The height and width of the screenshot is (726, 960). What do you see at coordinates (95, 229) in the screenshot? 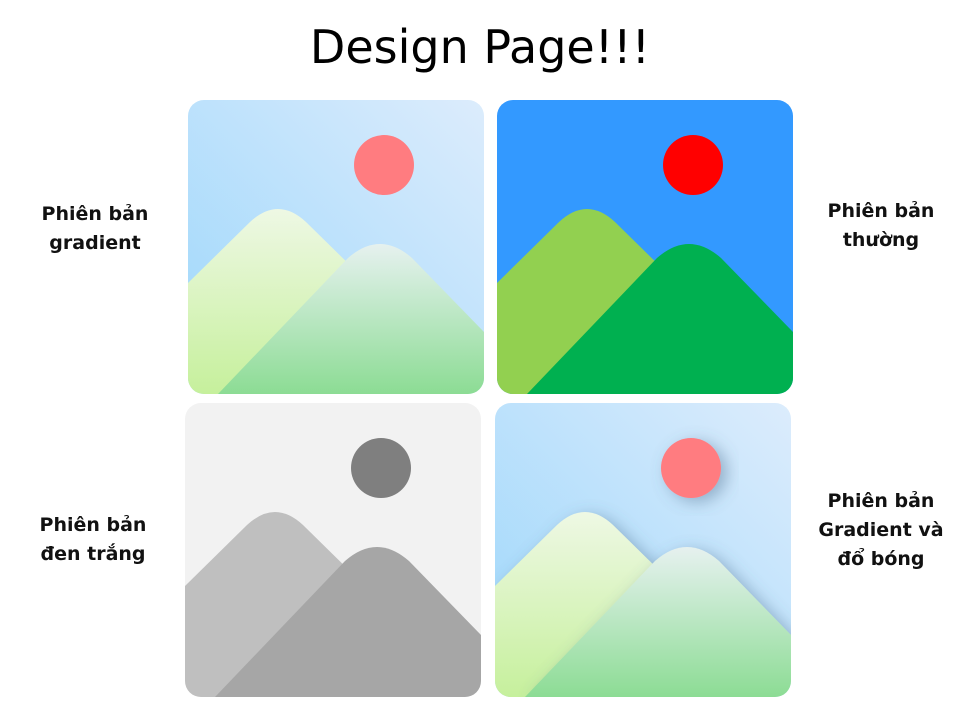
I see `label-gradient: Phiên bản gradient` at bounding box center [95, 229].